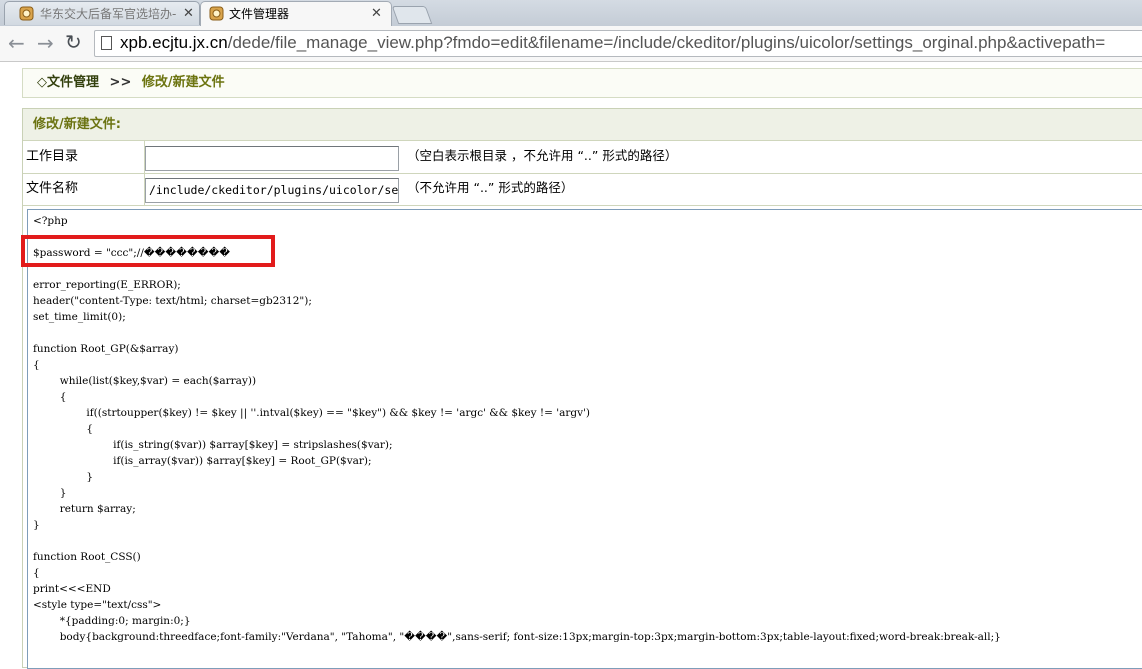 The image size is (1142, 669). Describe the element at coordinates (272, 158) in the screenshot. I see `workdir-input` at that location.